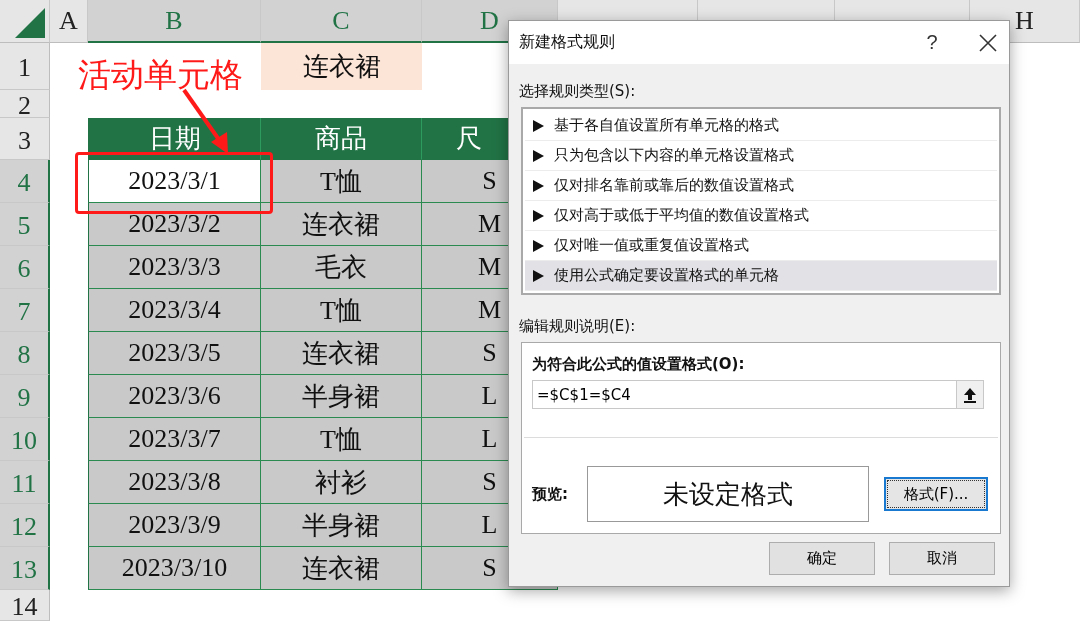  What do you see at coordinates (728, 494) in the screenshot?
I see `preview-box: 未设定格式` at bounding box center [728, 494].